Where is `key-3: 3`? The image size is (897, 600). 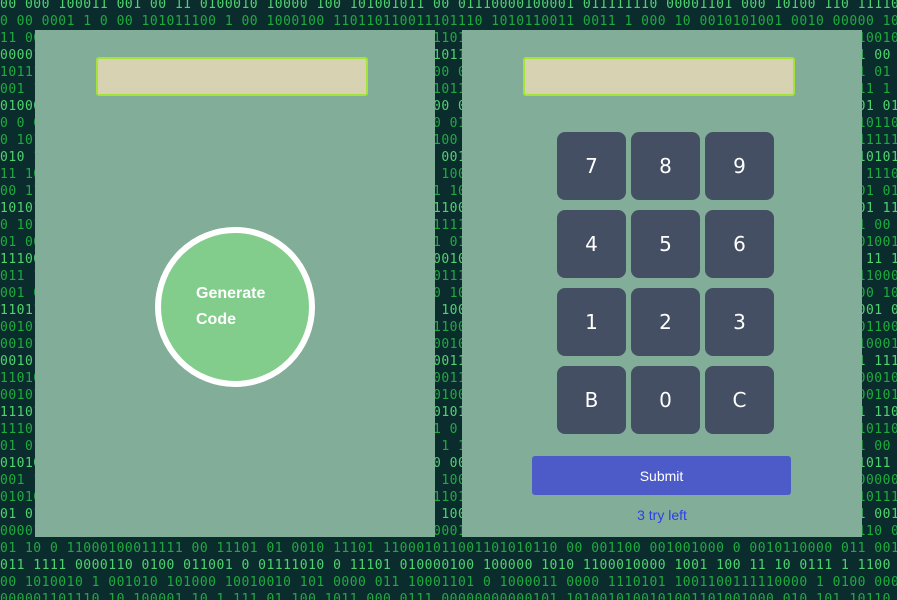 key-3: 3 is located at coordinates (739, 322).